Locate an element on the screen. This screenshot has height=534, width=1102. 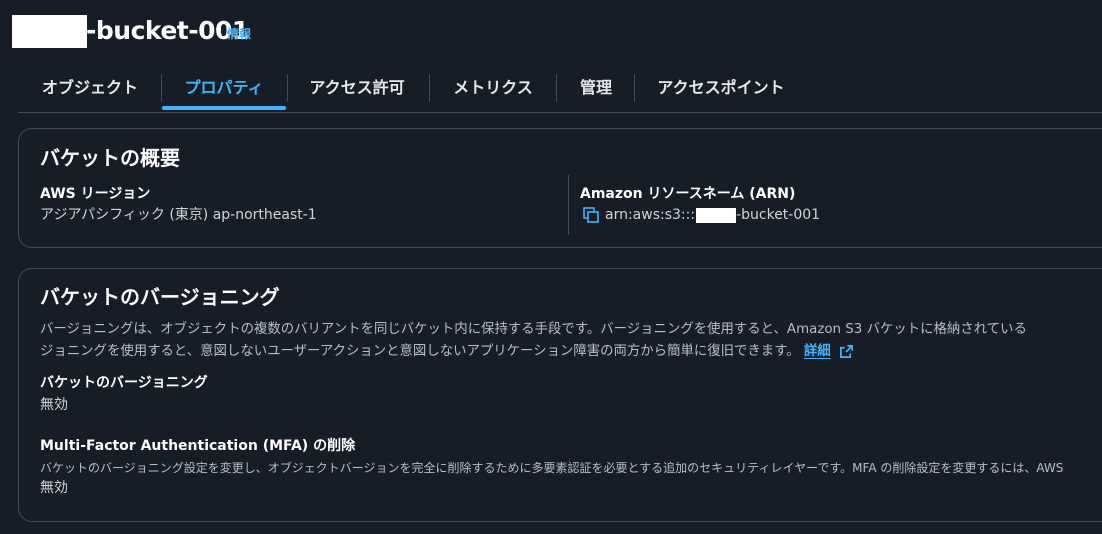
arn-label: Amazon リソースネーム (ARN) is located at coordinates (688, 194).